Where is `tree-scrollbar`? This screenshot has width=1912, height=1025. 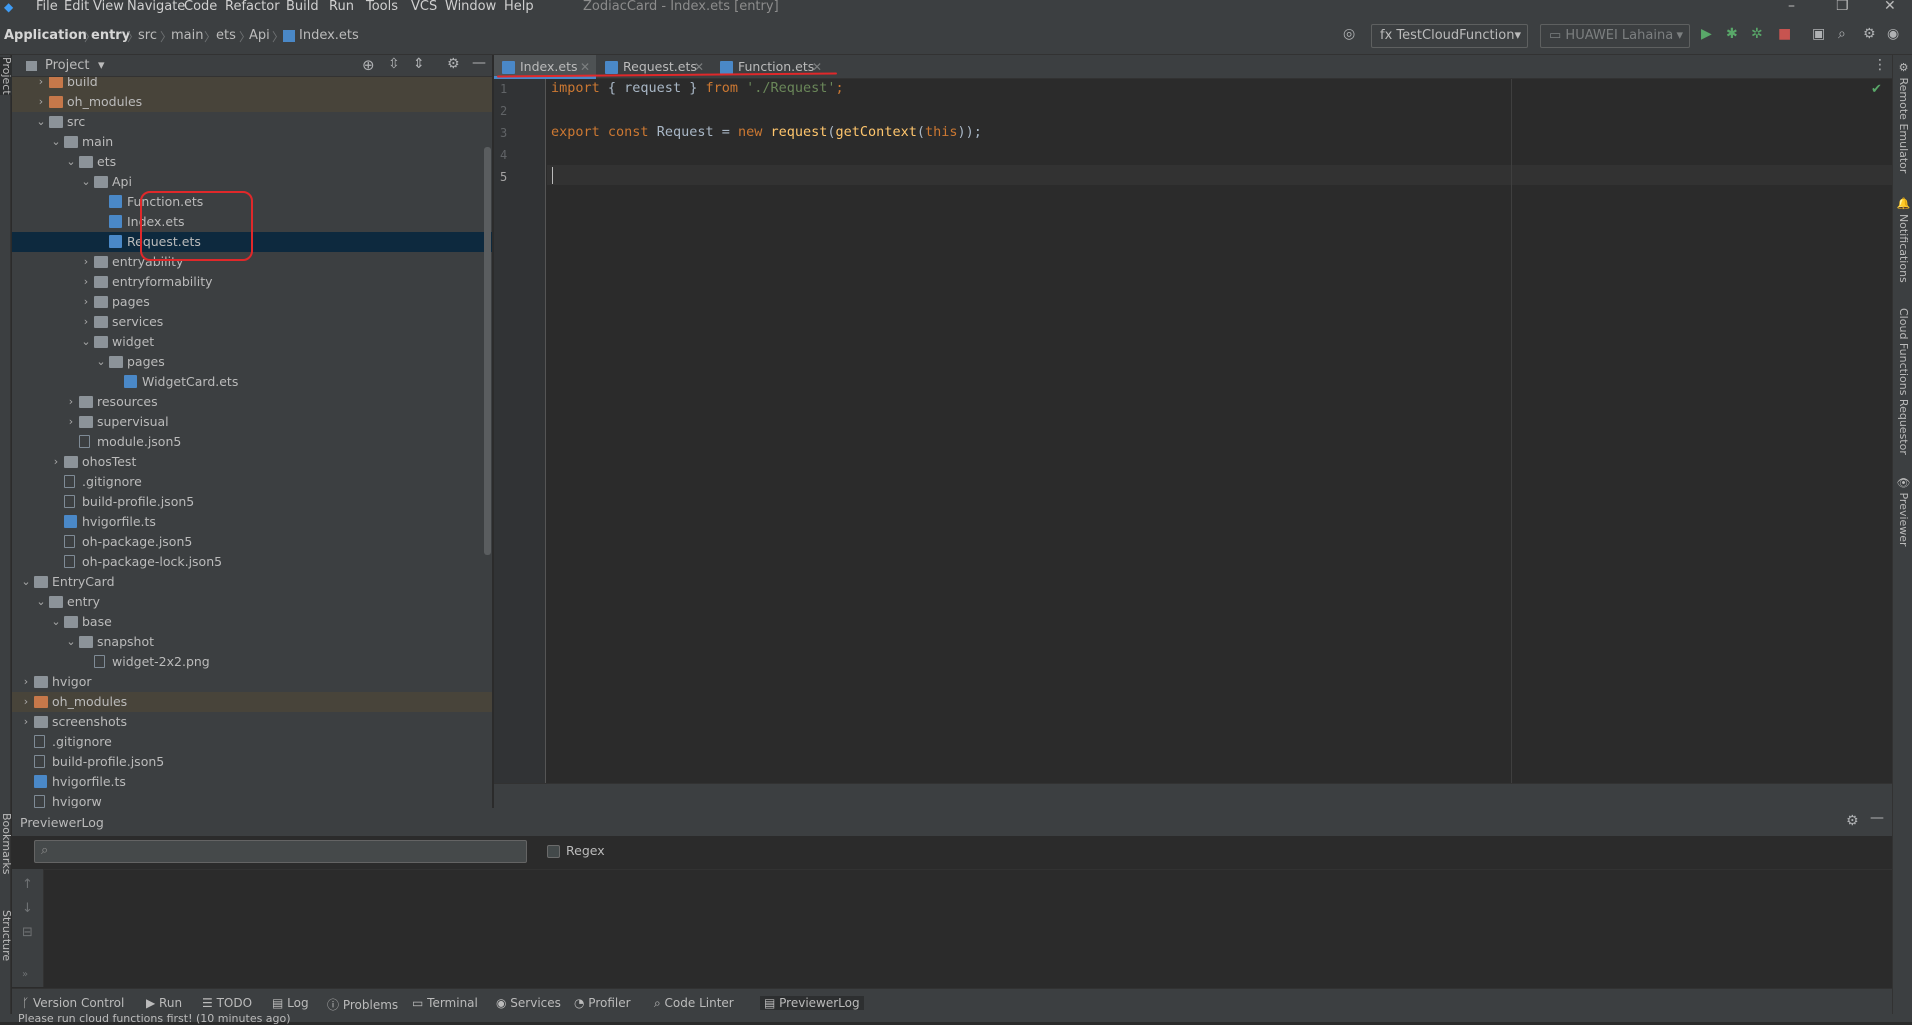
tree-scrollbar is located at coordinates (487, 351).